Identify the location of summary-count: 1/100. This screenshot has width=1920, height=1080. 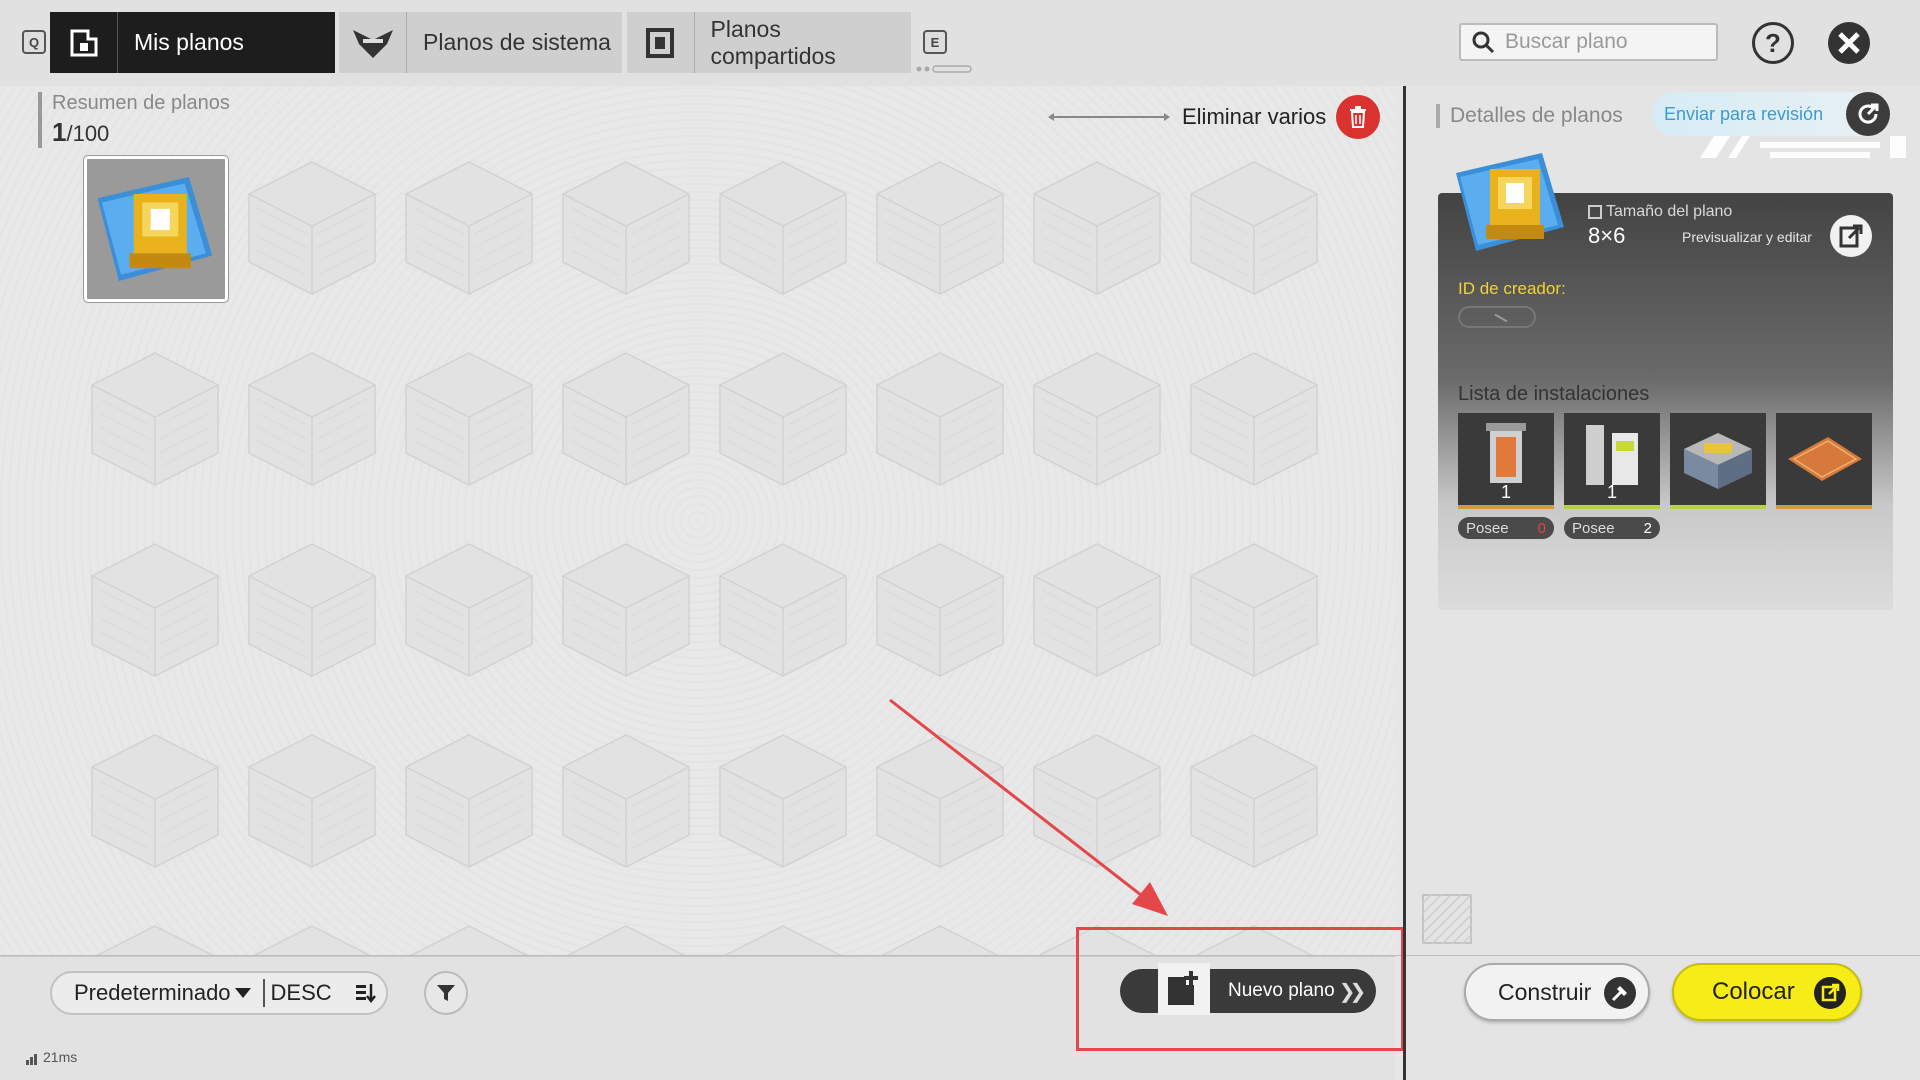
(141, 132).